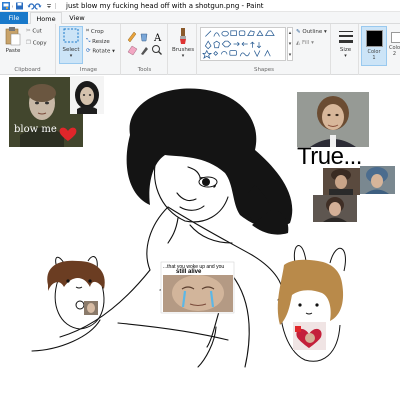 This screenshot has height=400, width=400. What do you see at coordinates (312, 43) in the screenshot?
I see `fill-dropdown-icon: ▾` at bounding box center [312, 43].